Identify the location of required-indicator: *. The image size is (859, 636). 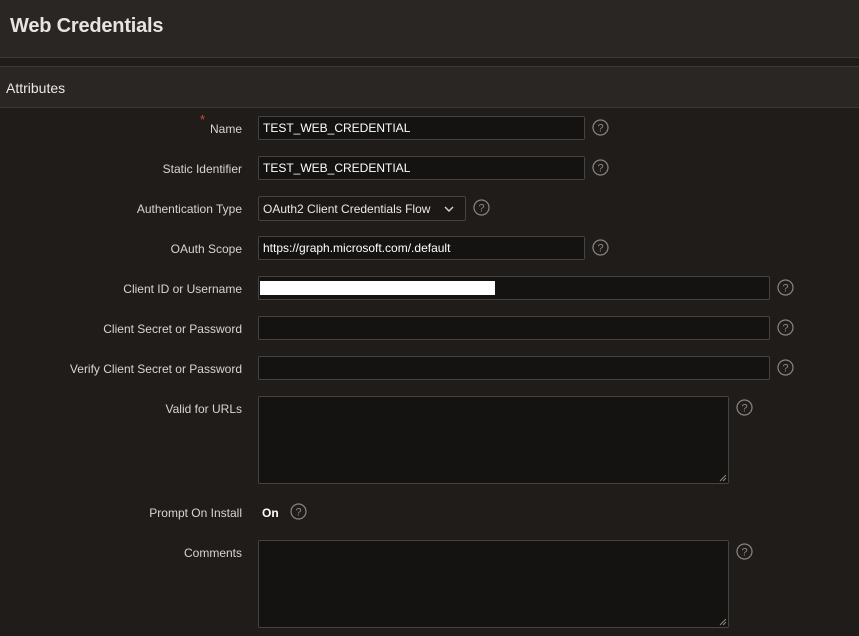
(203, 119).